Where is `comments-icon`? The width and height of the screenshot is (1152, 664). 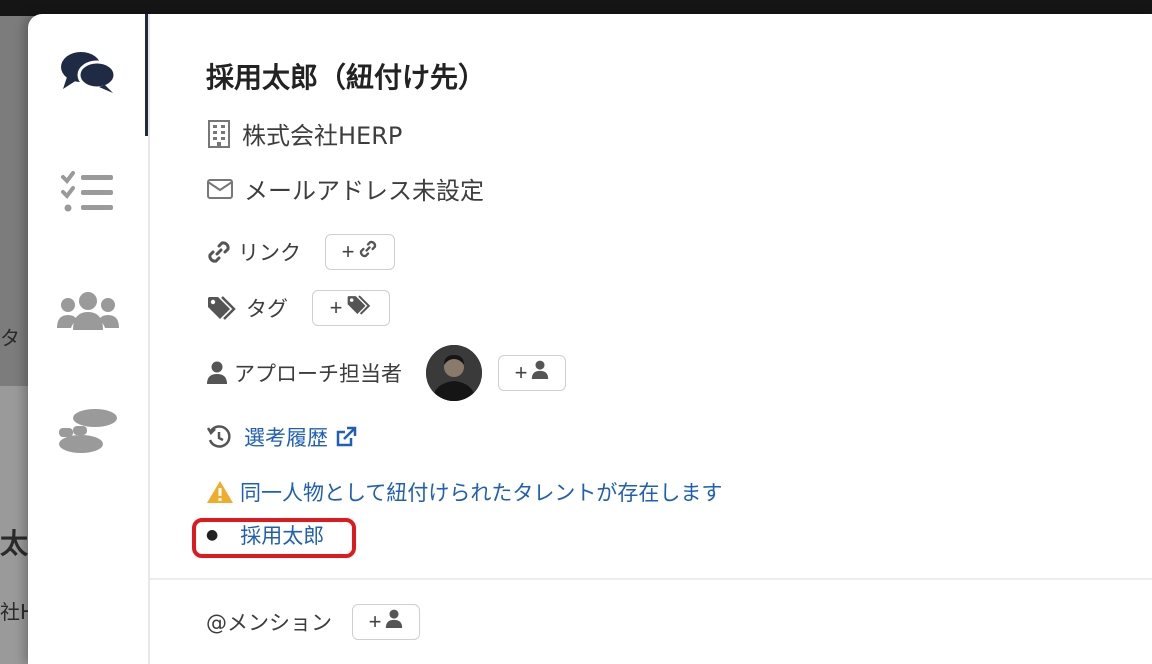
comments-icon is located at coordinates (88, 74).